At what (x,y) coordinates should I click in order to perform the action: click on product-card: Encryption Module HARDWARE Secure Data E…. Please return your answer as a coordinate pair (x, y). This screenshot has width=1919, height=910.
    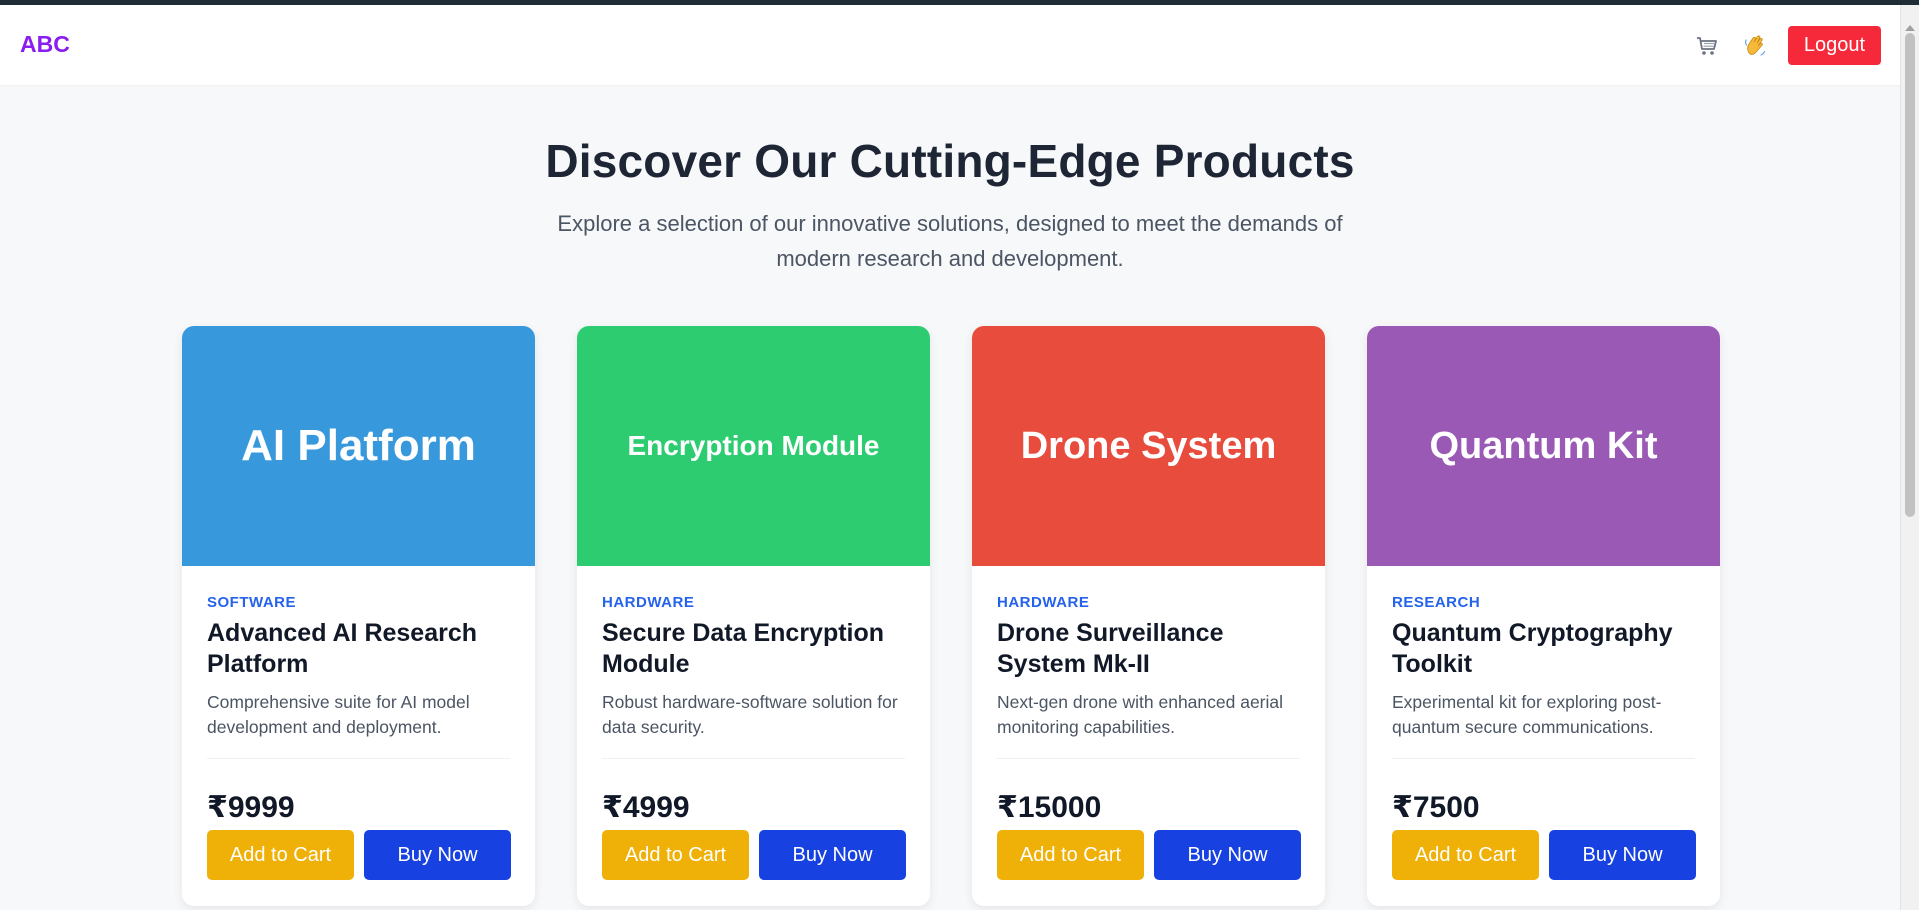
    Looking at the image, I should click on (753, 616).